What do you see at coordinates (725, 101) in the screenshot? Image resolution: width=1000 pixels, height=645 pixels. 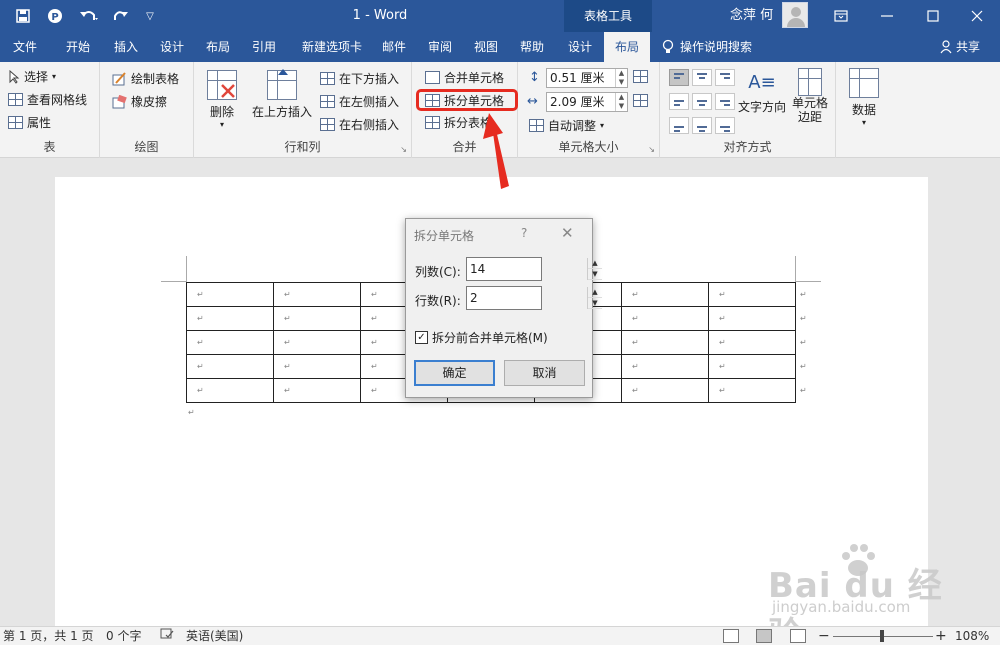 I see `align-middle-right-icon` at bounding box center [725, 101].